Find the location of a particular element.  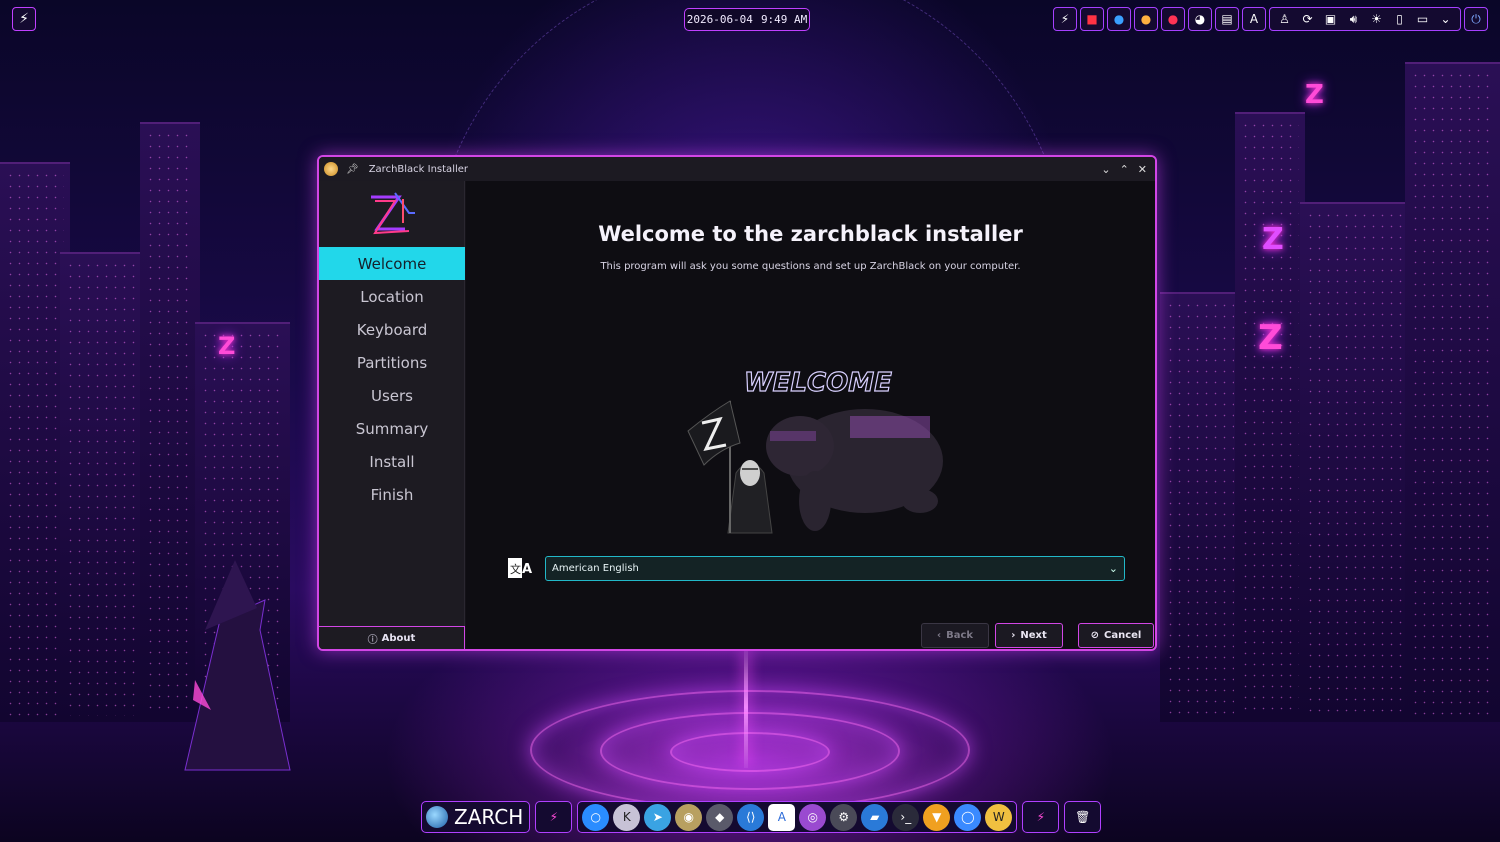

orange-app-icon: ● is located at coordinates (1146, 19).